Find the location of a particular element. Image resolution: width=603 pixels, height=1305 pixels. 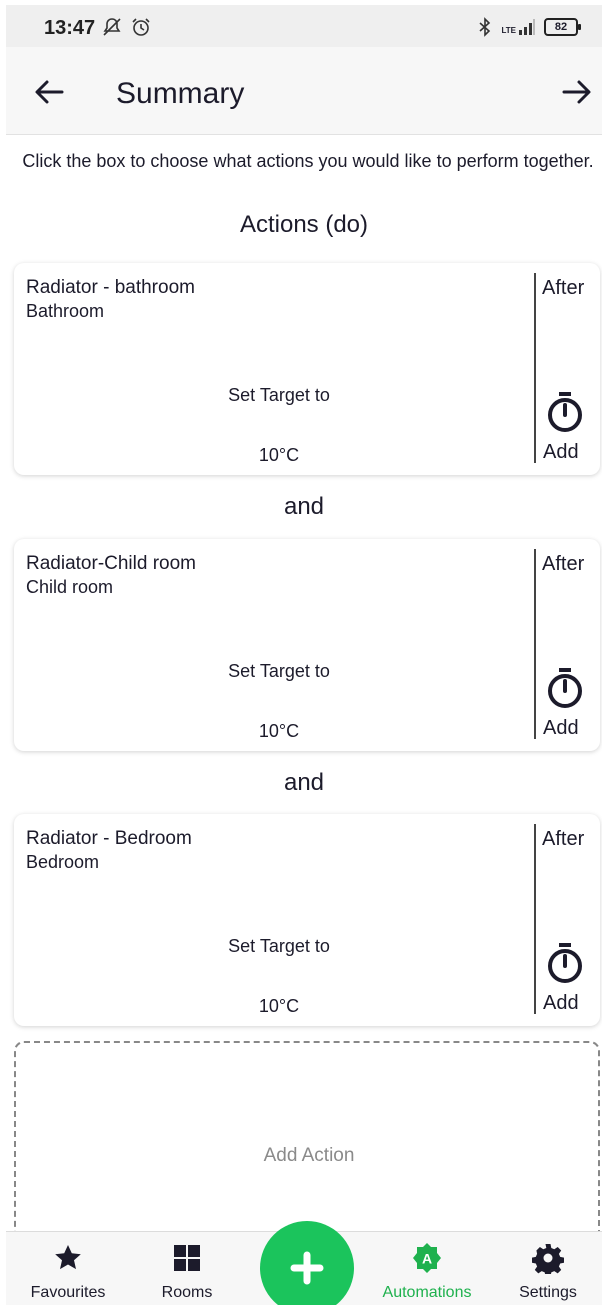

battery-level: 82 is located at coordinates (561, 27).